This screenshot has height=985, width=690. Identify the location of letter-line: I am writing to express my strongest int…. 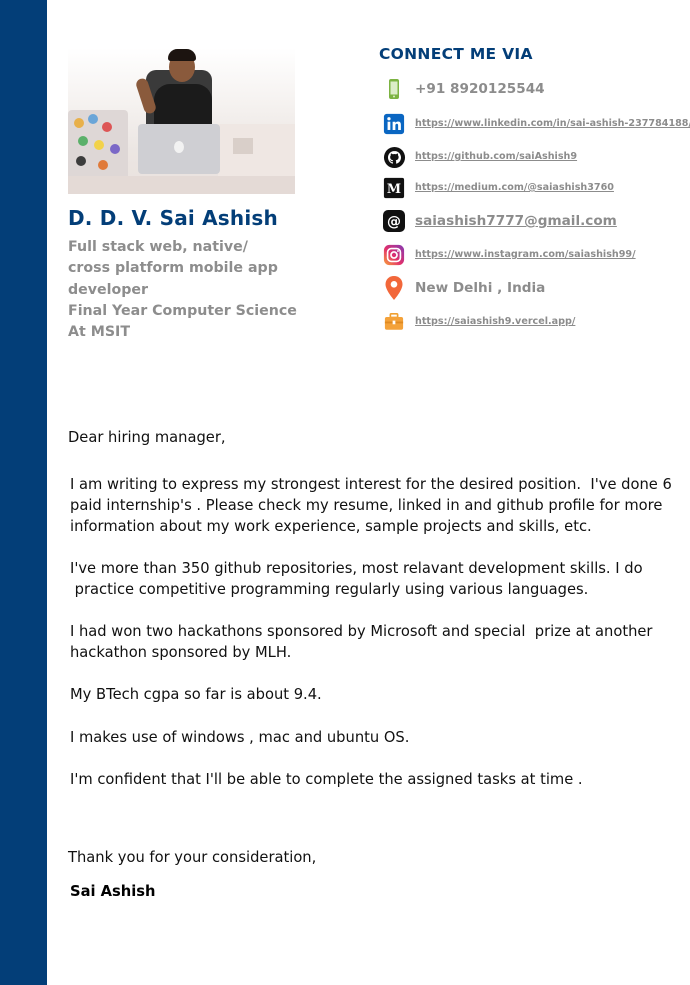
(371, 484).